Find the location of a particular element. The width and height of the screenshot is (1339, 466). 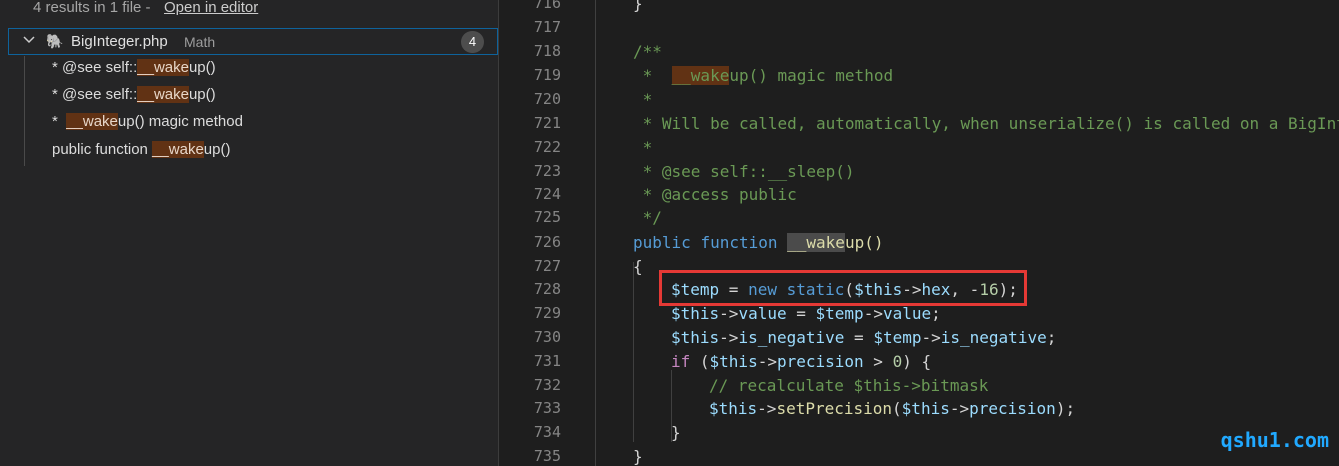

annotation-highlight-box is located at coordinates (843, 288).